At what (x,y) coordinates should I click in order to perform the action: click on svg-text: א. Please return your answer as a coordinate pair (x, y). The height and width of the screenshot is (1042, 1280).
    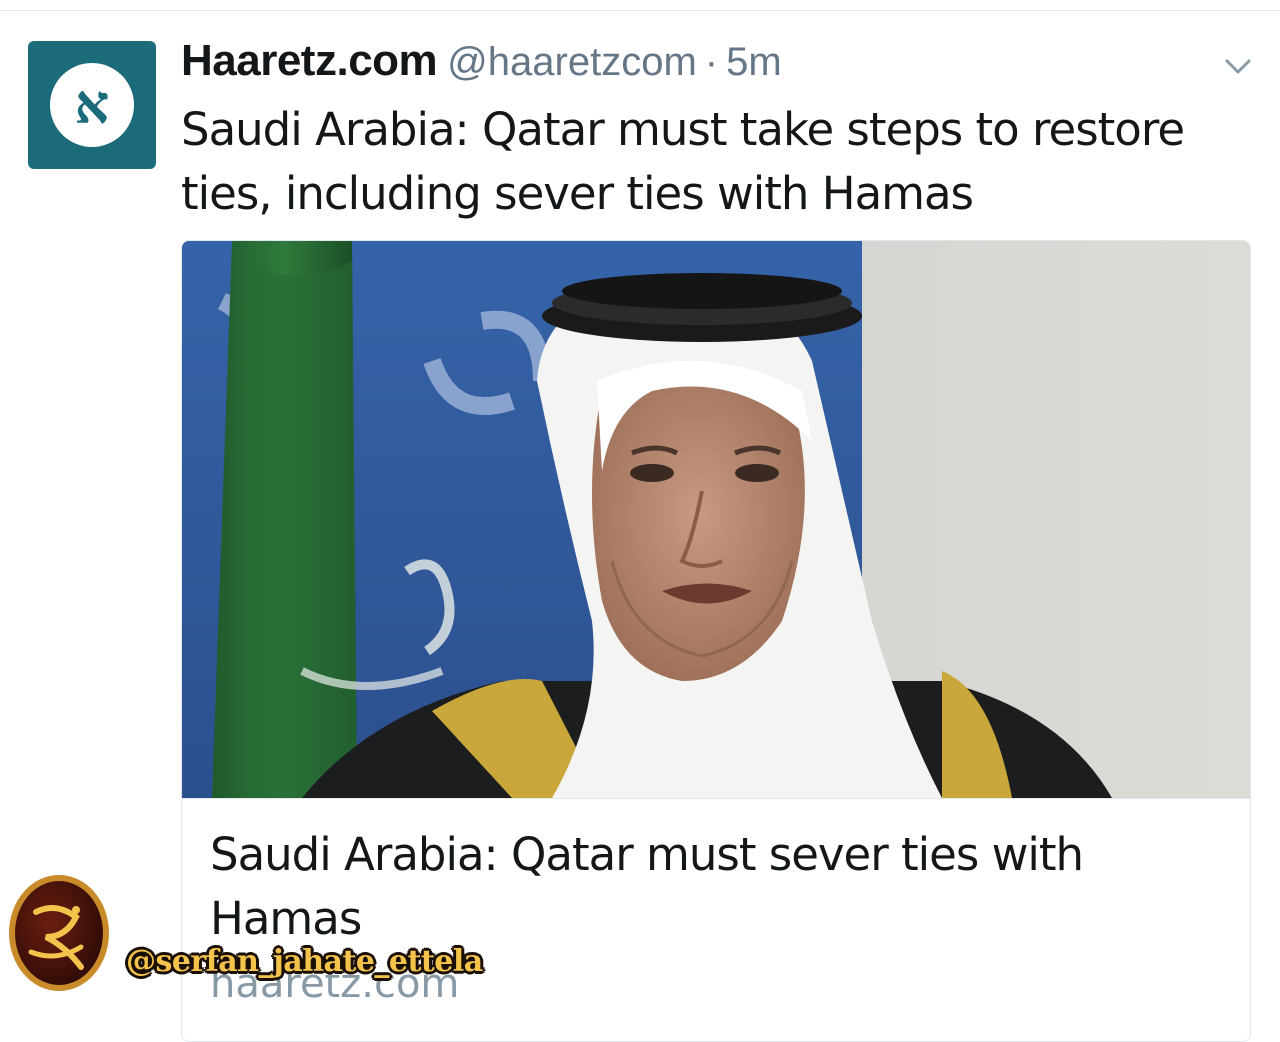
    Looking at the image, I should click on (92, 104).